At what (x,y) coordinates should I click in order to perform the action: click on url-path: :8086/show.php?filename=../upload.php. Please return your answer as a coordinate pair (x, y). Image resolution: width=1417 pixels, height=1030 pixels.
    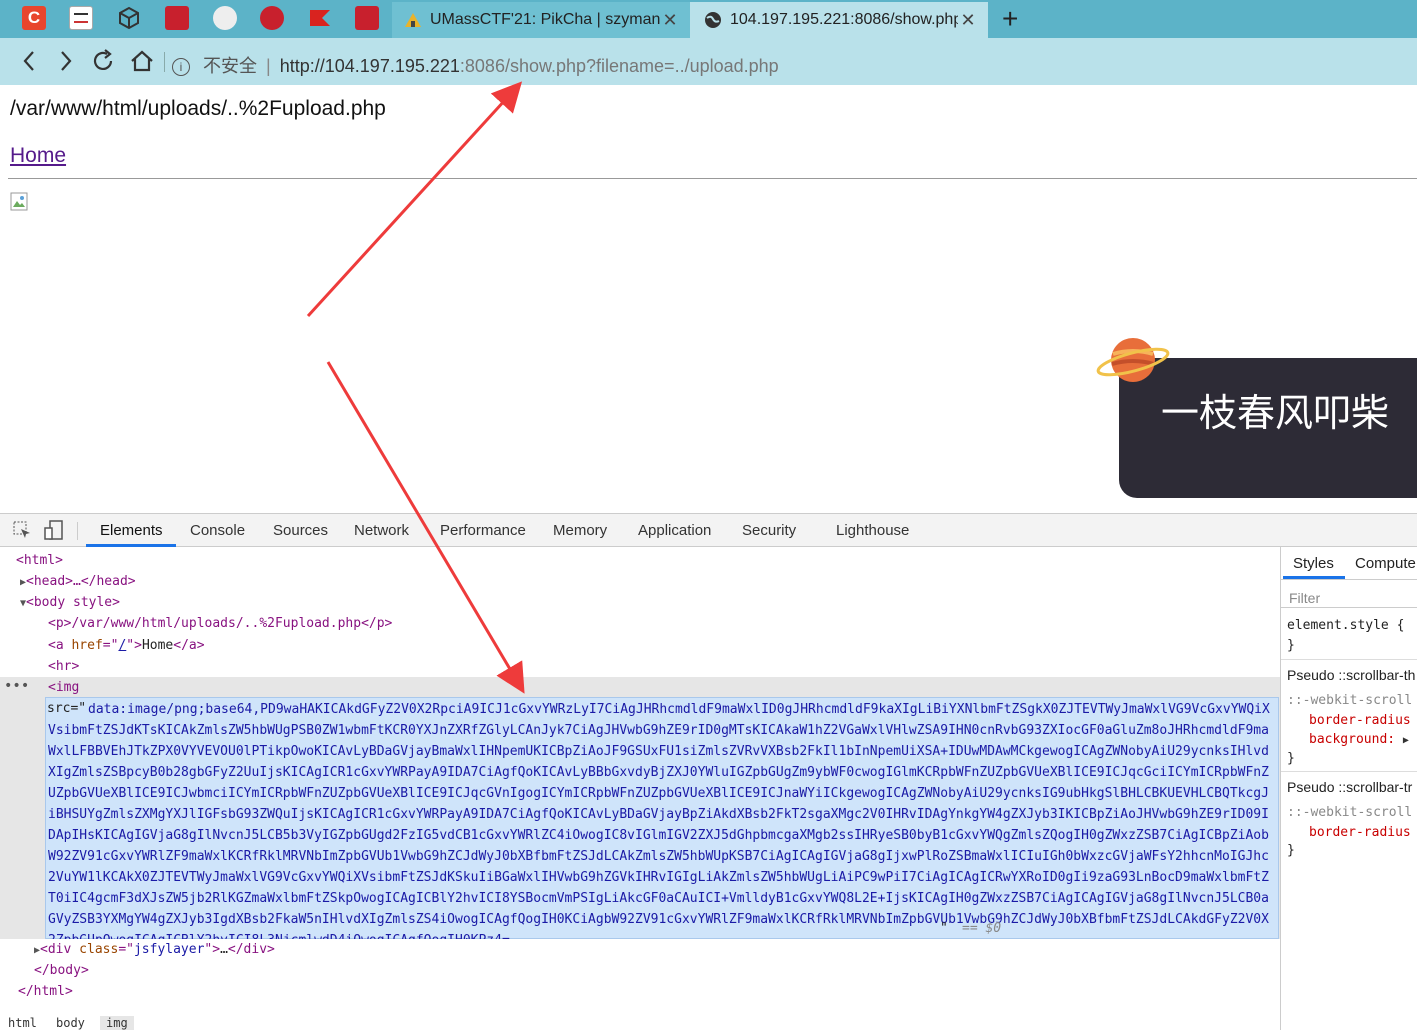
    Looking at the image, I should click on (619, 66).